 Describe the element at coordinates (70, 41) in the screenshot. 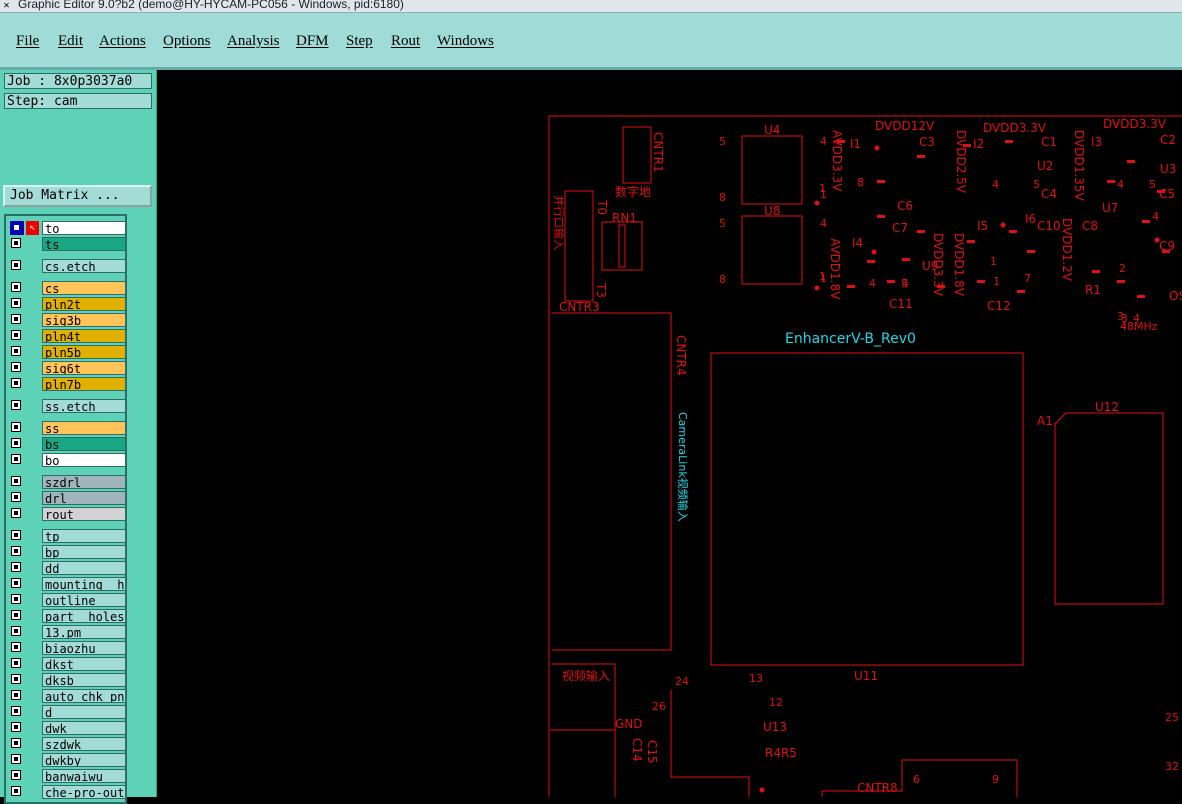

I see `menu-edit: Edit` at that location.